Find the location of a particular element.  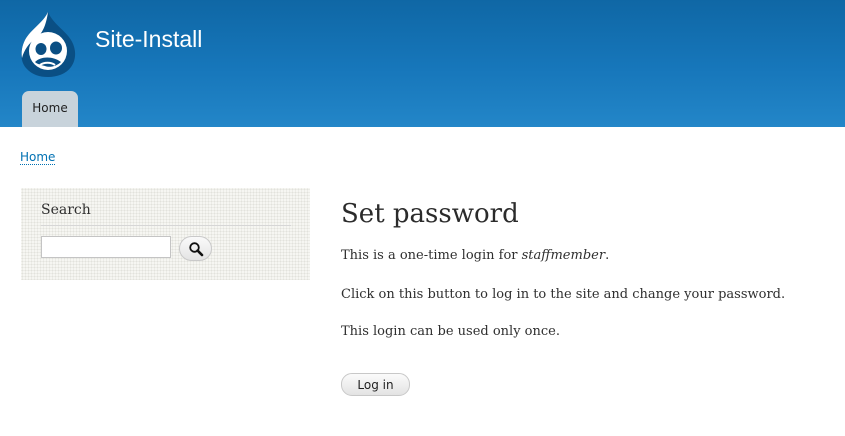

search-submit-button is located at coordinates (195, 248).